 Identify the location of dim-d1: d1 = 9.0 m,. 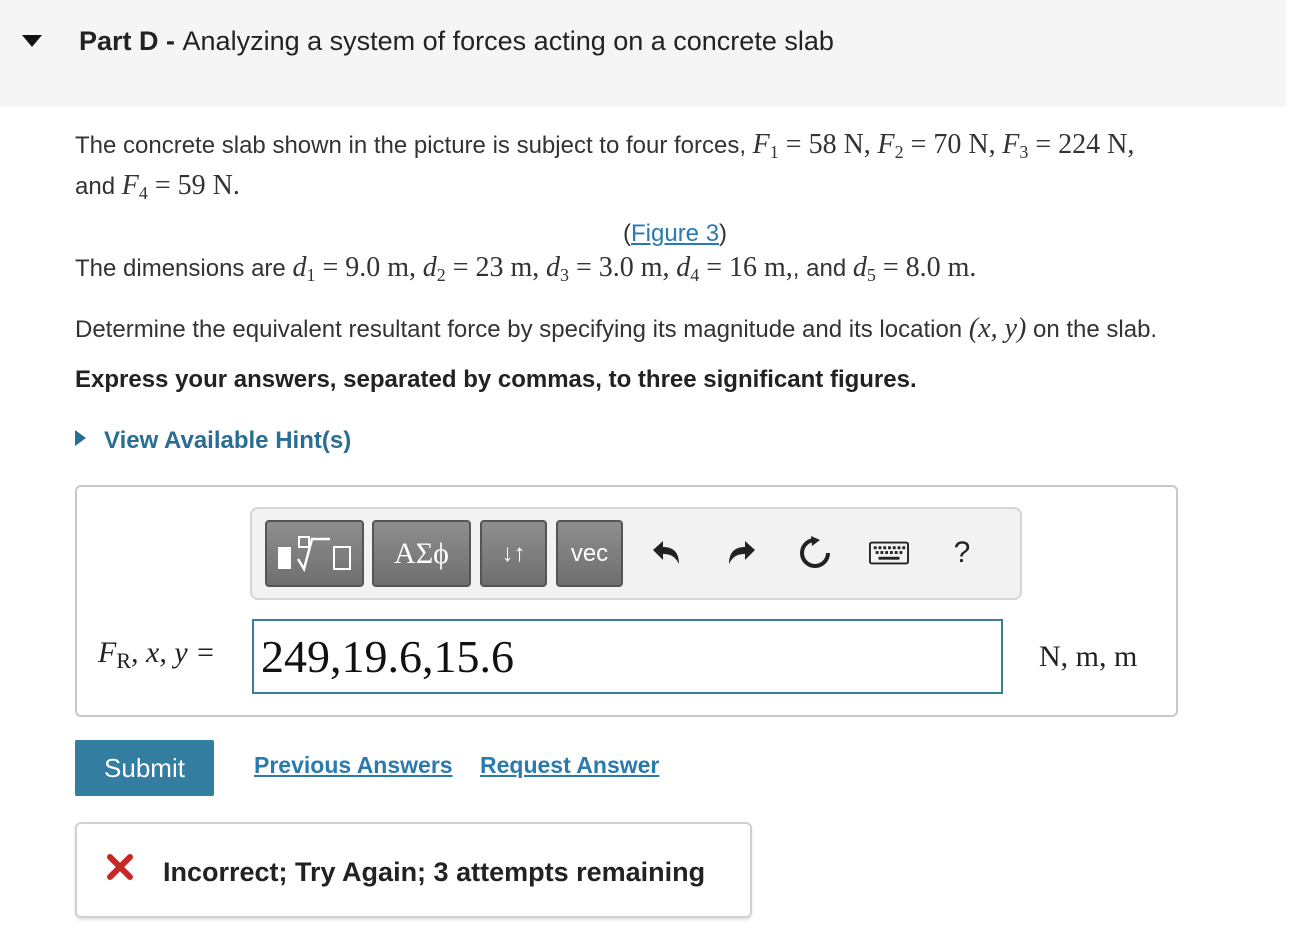
(354, 268).